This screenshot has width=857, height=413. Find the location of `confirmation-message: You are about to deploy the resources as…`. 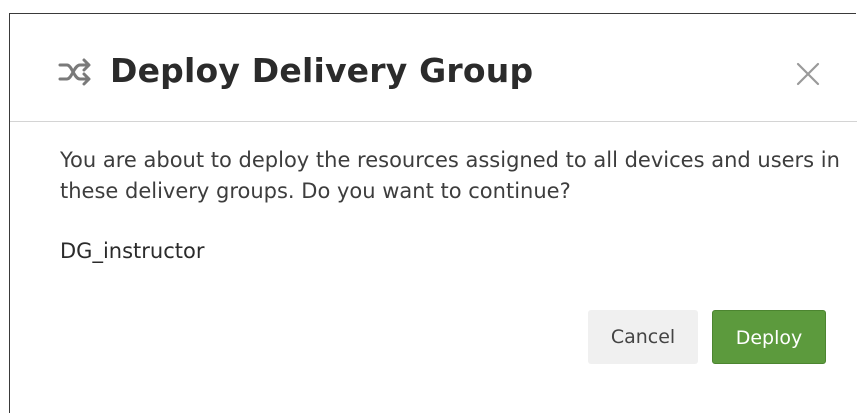

confirmation-message: You are about to deploy the resources as… is located at coordinates (450, 175).